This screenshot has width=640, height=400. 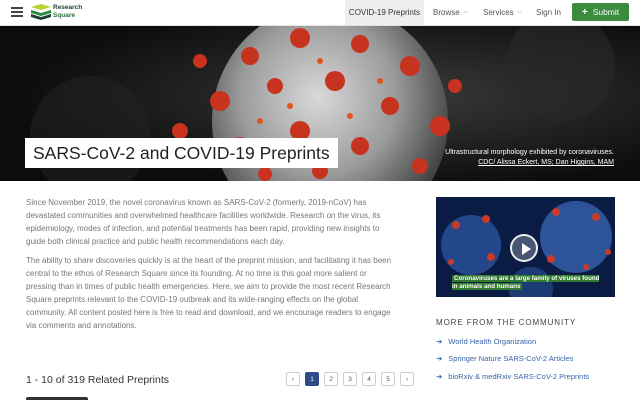 What do you see at coordinates (41, 12) in the screenshot?
I see `research-square-logo-icon` at bounding box center [41, 12].